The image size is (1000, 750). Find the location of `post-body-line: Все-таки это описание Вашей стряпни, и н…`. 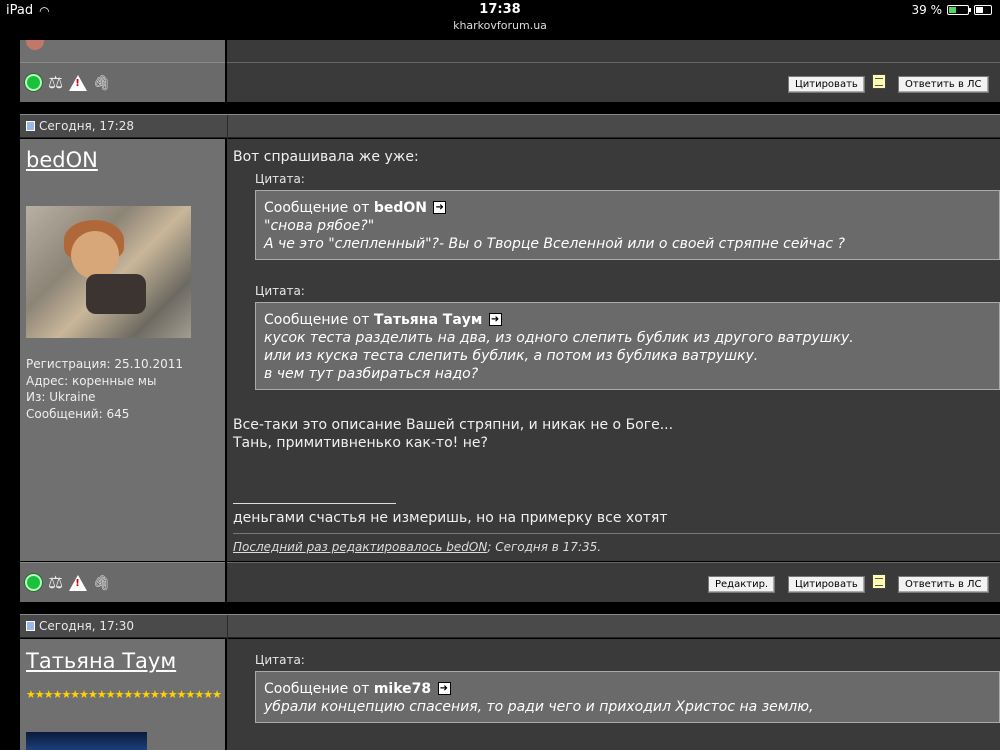

post-body-line: Все-таки это описание Вашей стряпни, и н… is located at coordinates (453, 425).